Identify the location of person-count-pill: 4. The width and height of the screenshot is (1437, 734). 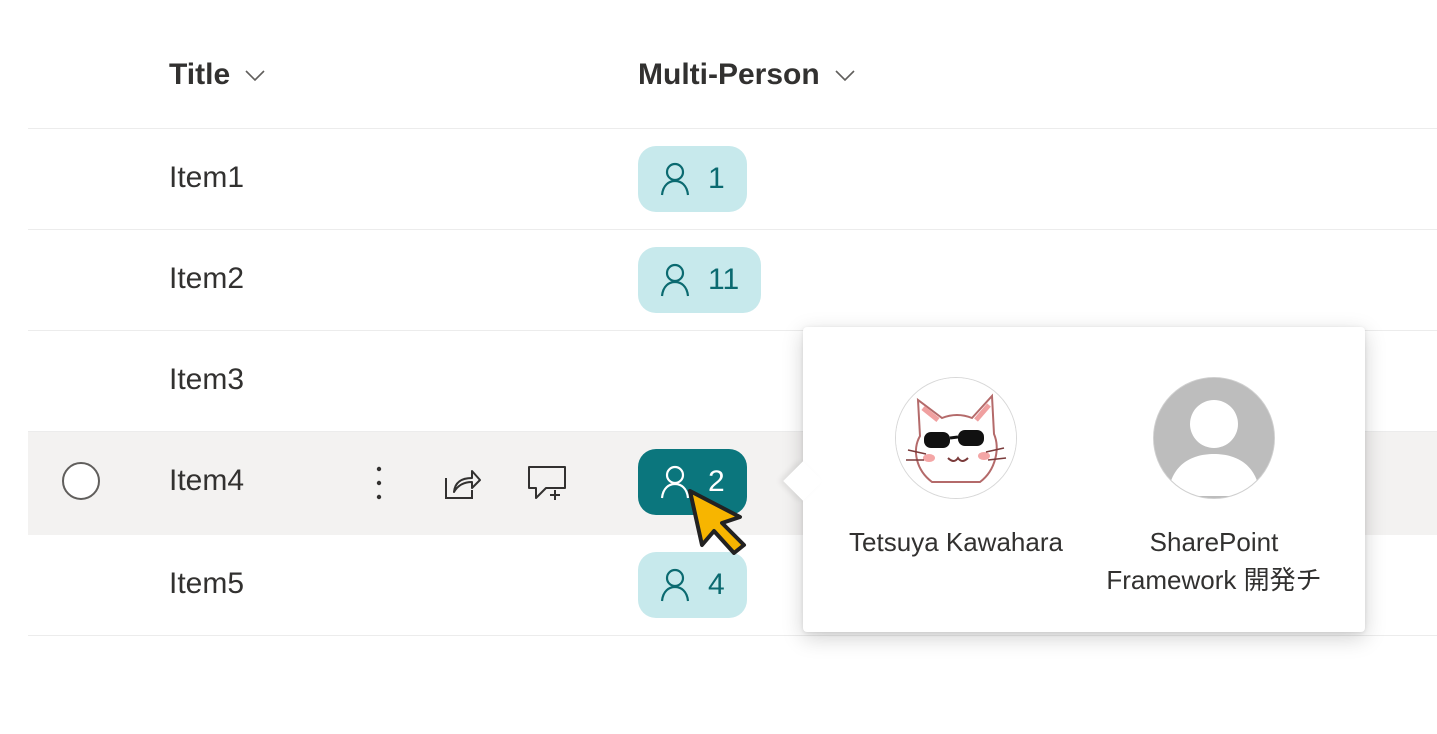
(692, 585).